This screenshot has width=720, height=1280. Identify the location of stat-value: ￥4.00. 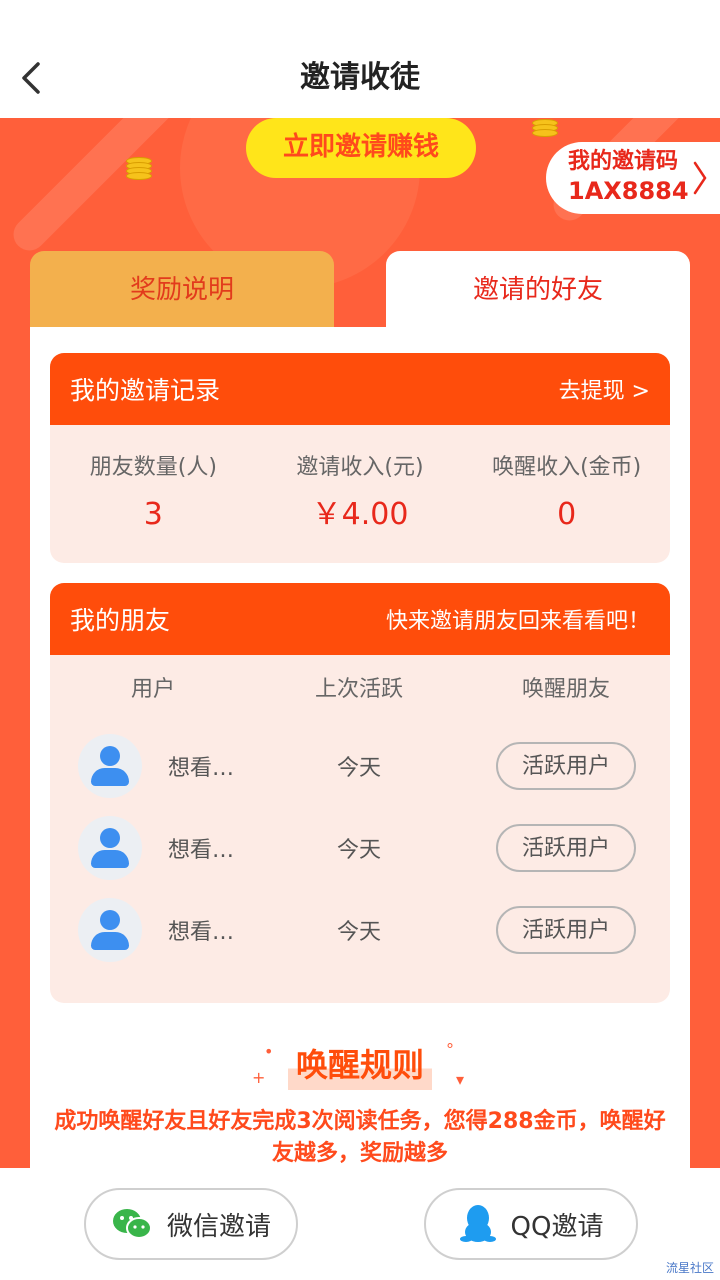
(360, 514).